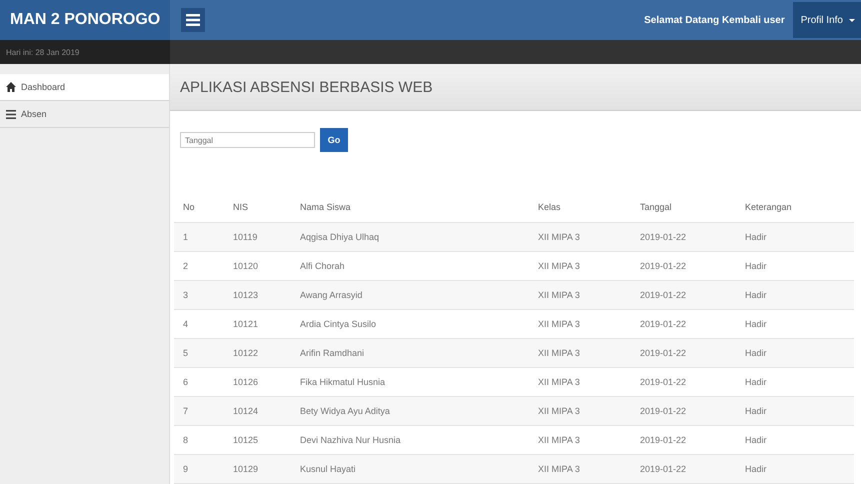 This screenshot has height=484, width=861. Describe the element at coordinates (334, 140) in the screenshot. I see `go-button: Go` at that location.